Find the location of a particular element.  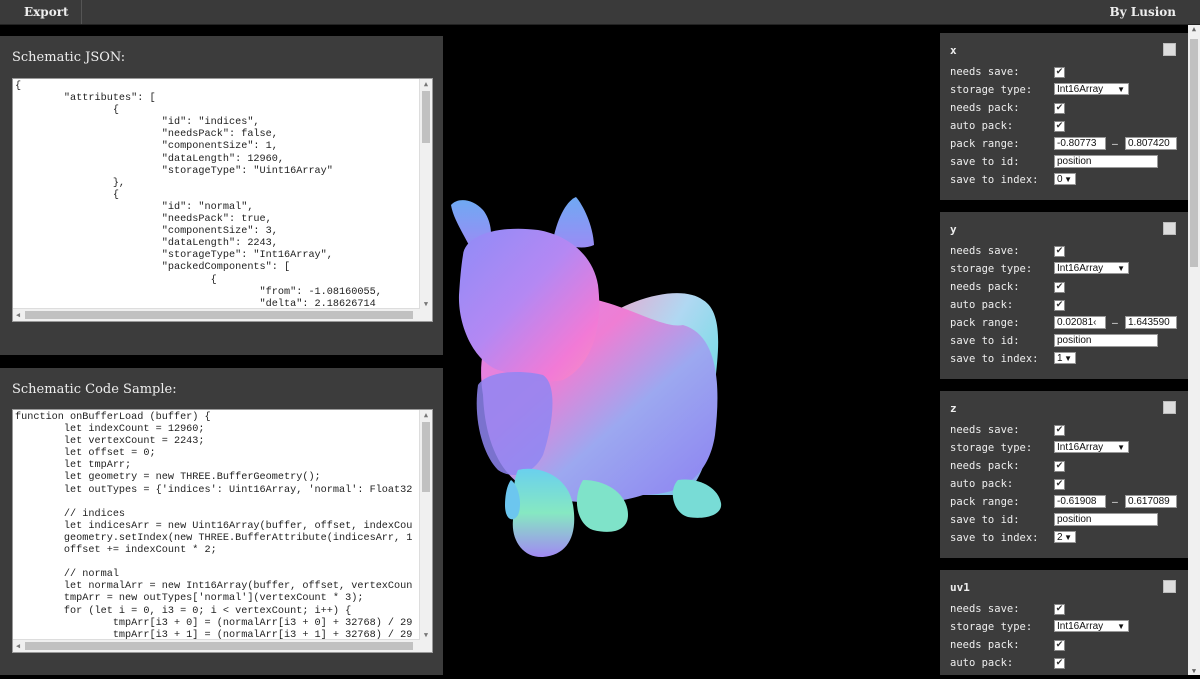

bunny-model is located at coordinates (586, 377).